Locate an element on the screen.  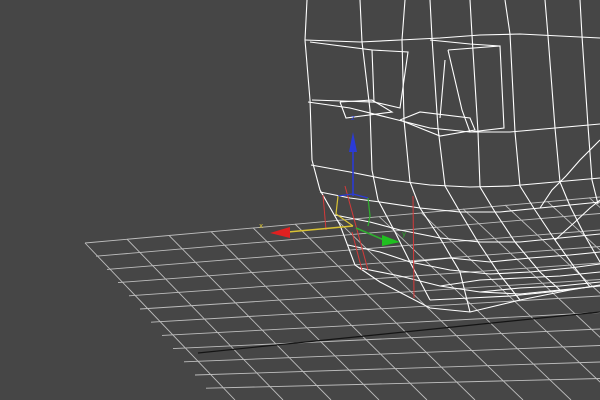
gizmo-z-arrow is located at coordinates (353, 142).